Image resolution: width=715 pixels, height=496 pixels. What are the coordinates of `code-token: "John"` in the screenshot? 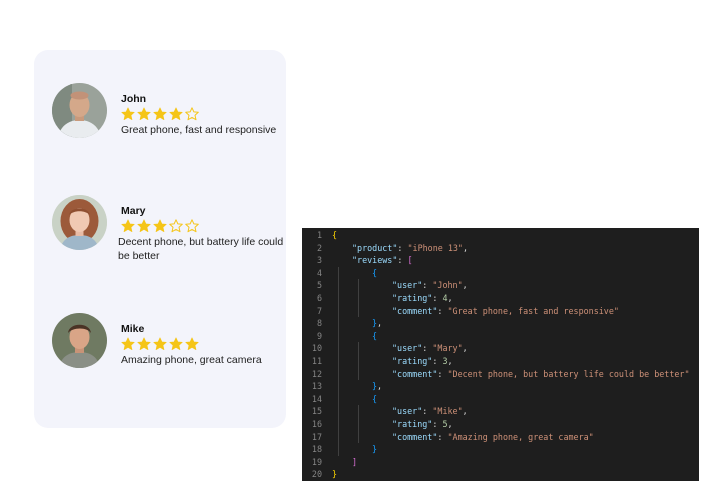 It's located at (447, 285).